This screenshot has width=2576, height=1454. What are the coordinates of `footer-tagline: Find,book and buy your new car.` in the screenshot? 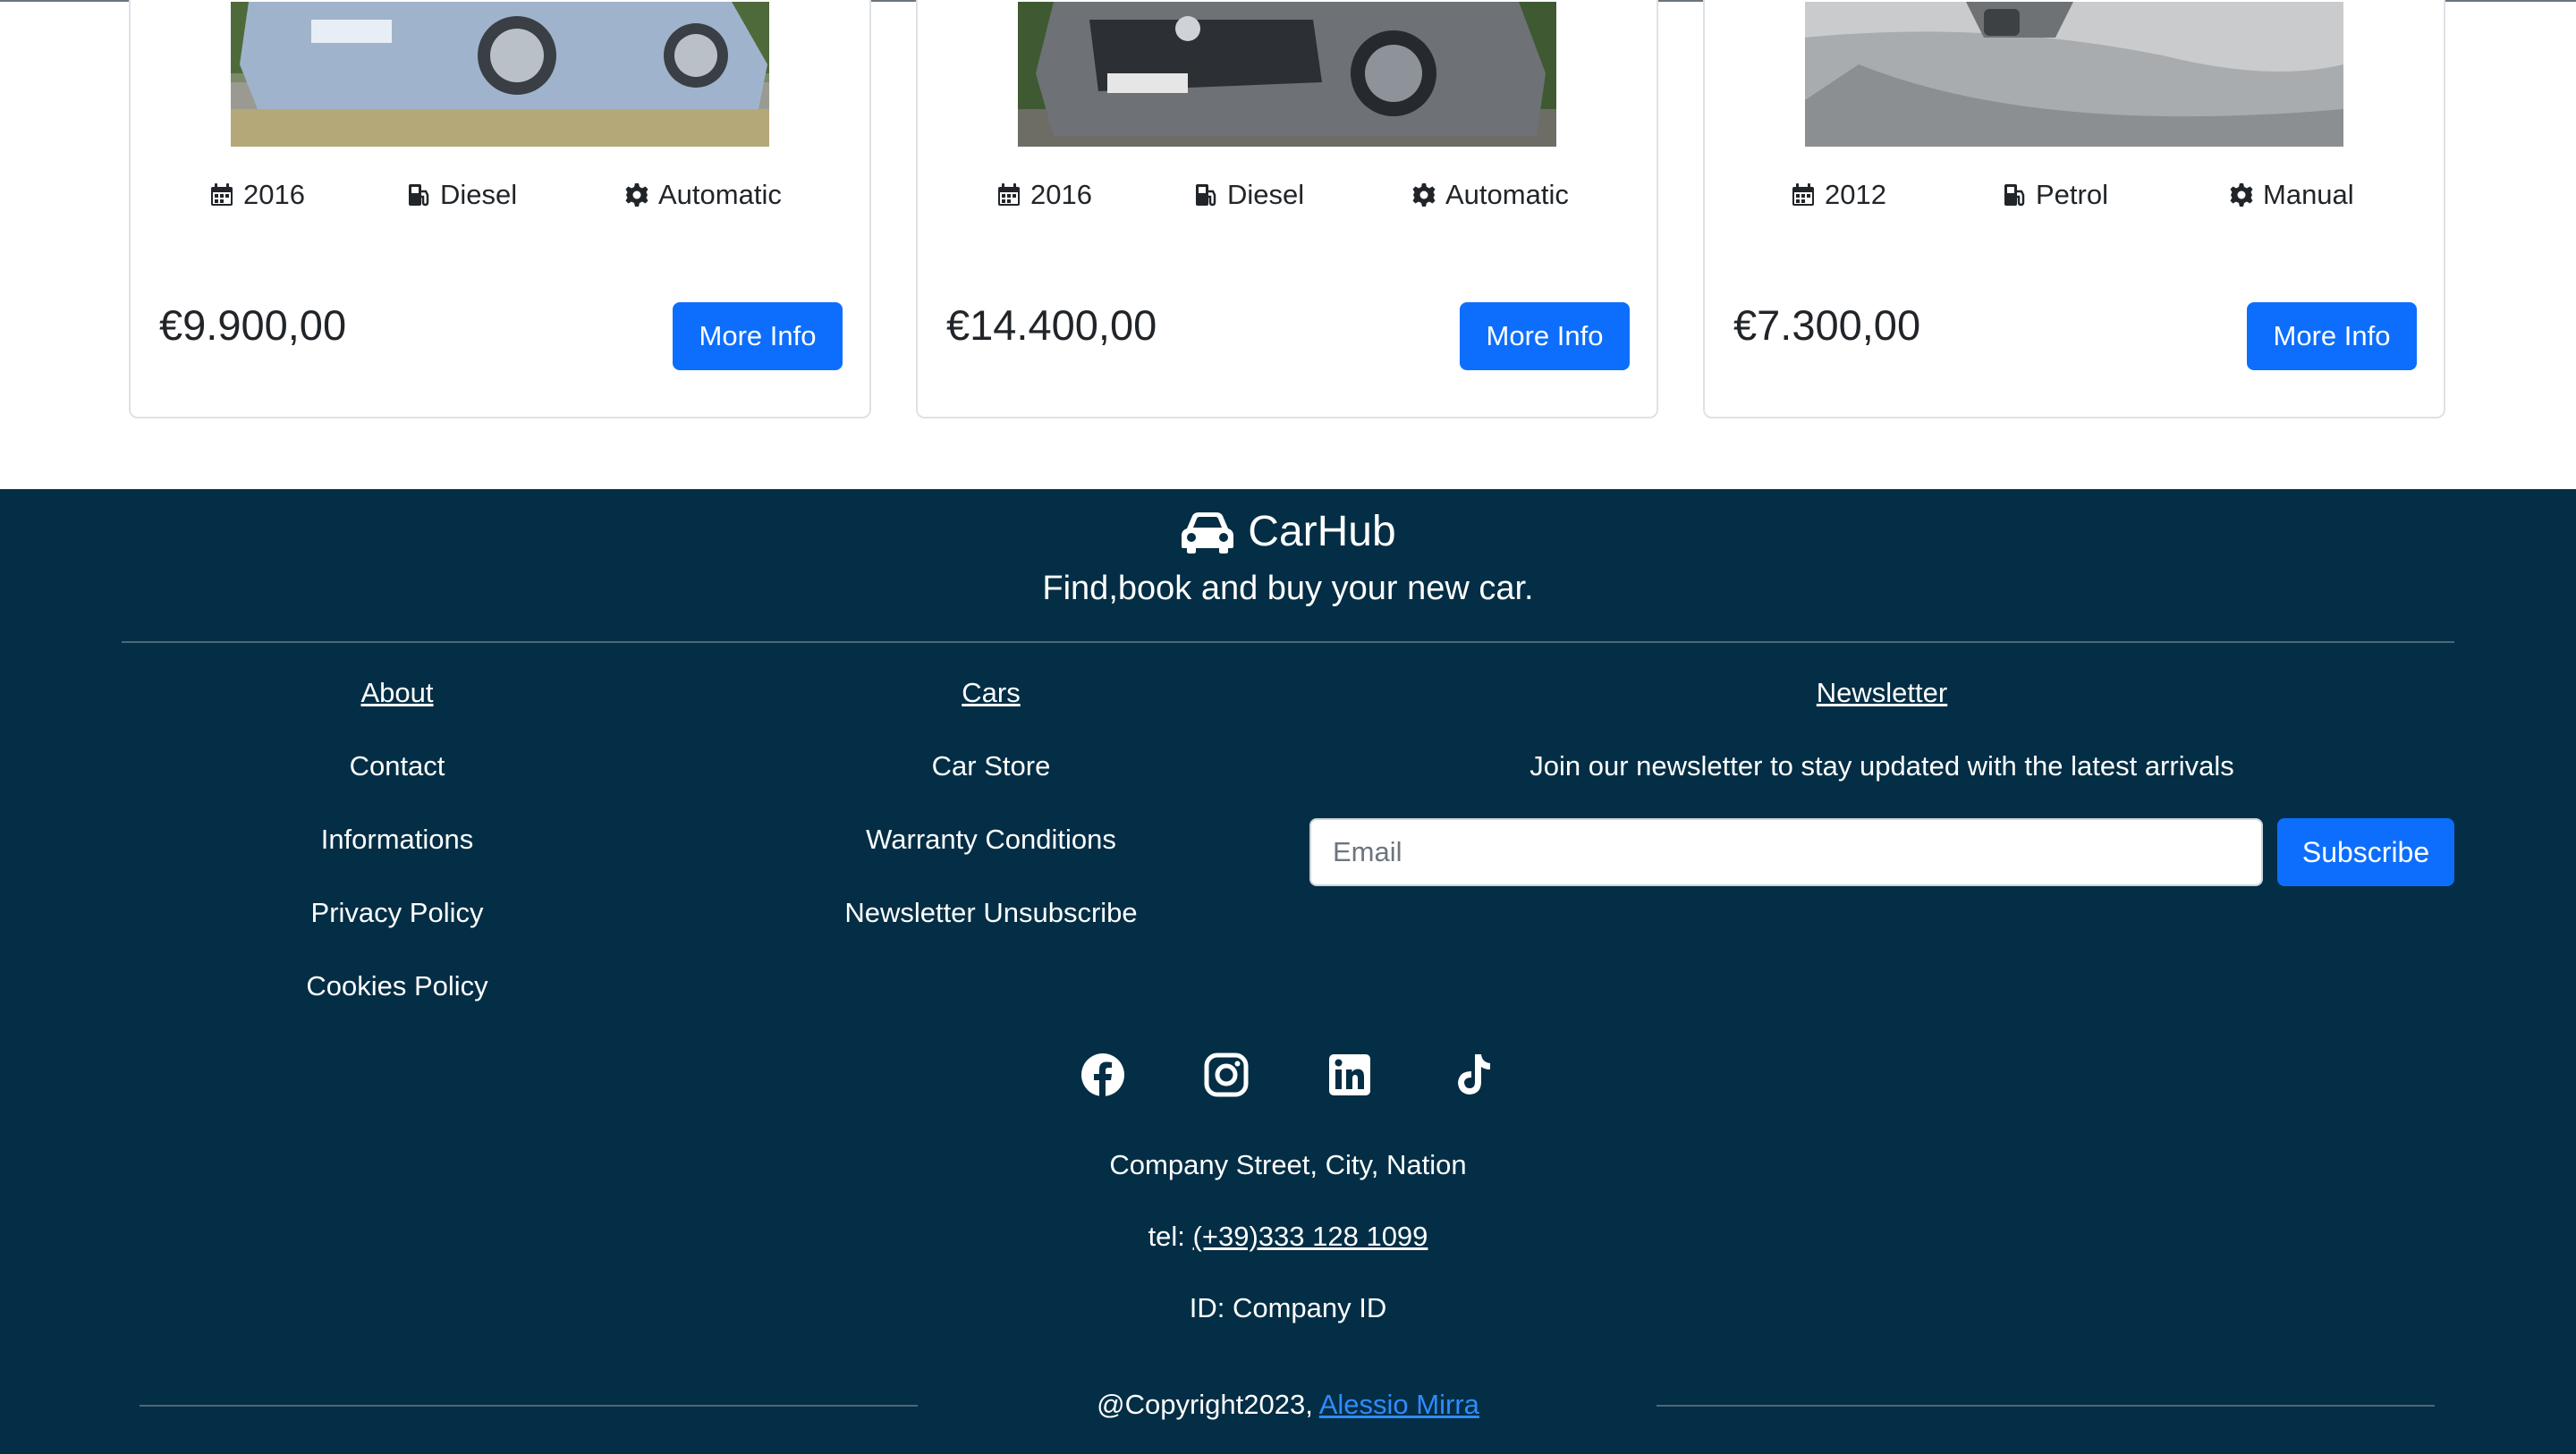 It's located at (1288, 588).